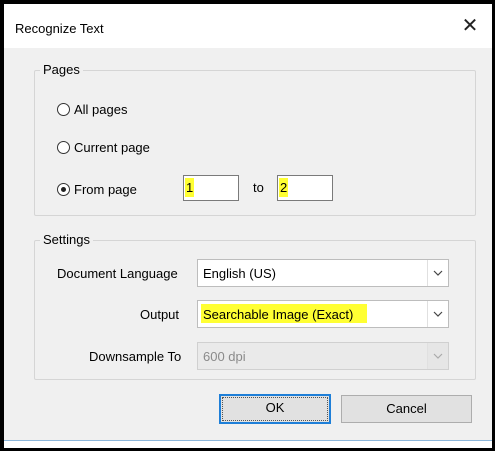 This screenshot has height=451, width=495. I want to click on cancel-button: Cancel, so click(406, 409).